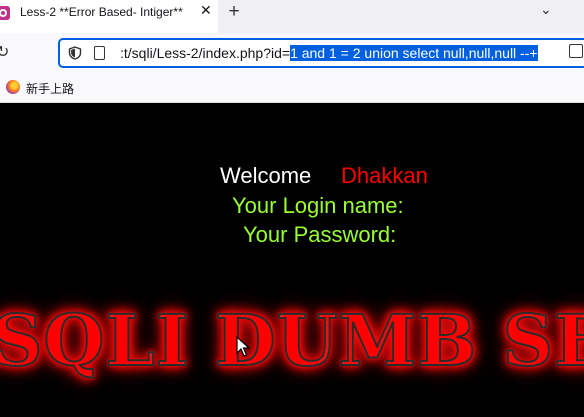 This screenshot has height=417, width=584. I want to click on bookmarks-bar: 新手上路, so click(292, 88).